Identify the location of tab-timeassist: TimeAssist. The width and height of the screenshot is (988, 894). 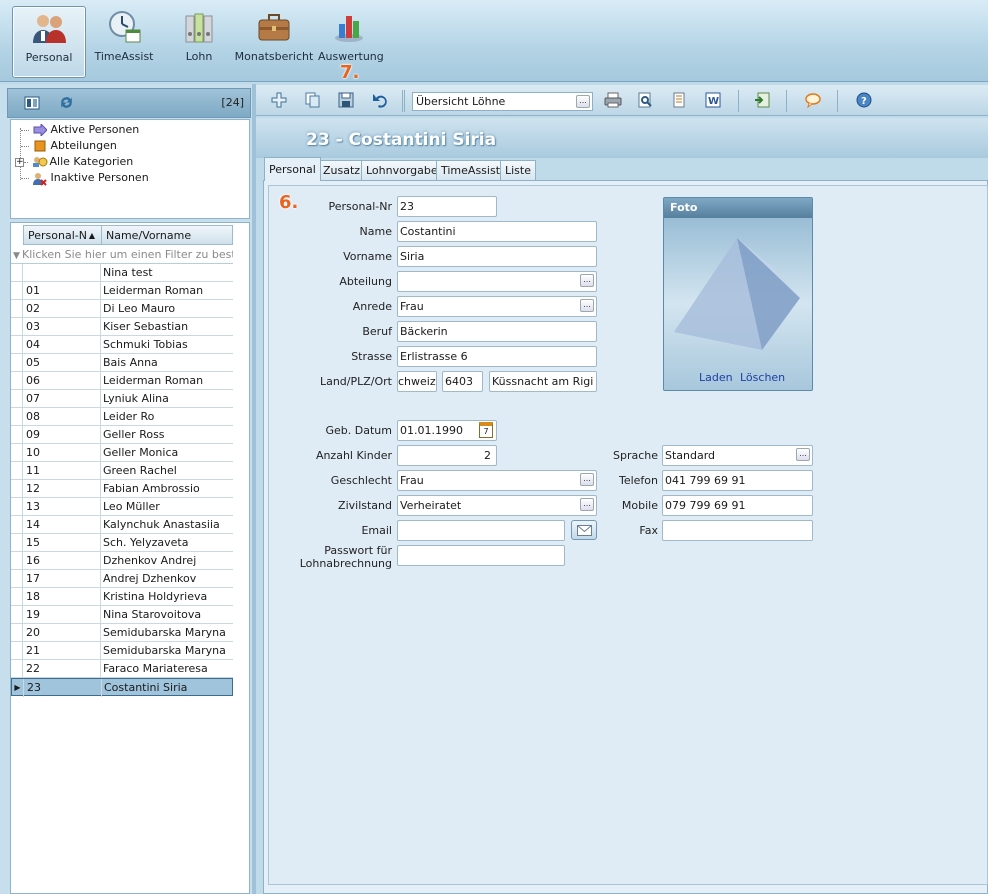
(471, 170).